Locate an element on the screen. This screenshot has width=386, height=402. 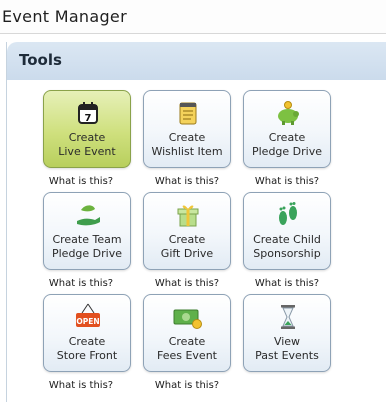
calendar-icon: 7 is located at coordinates (88, 113).